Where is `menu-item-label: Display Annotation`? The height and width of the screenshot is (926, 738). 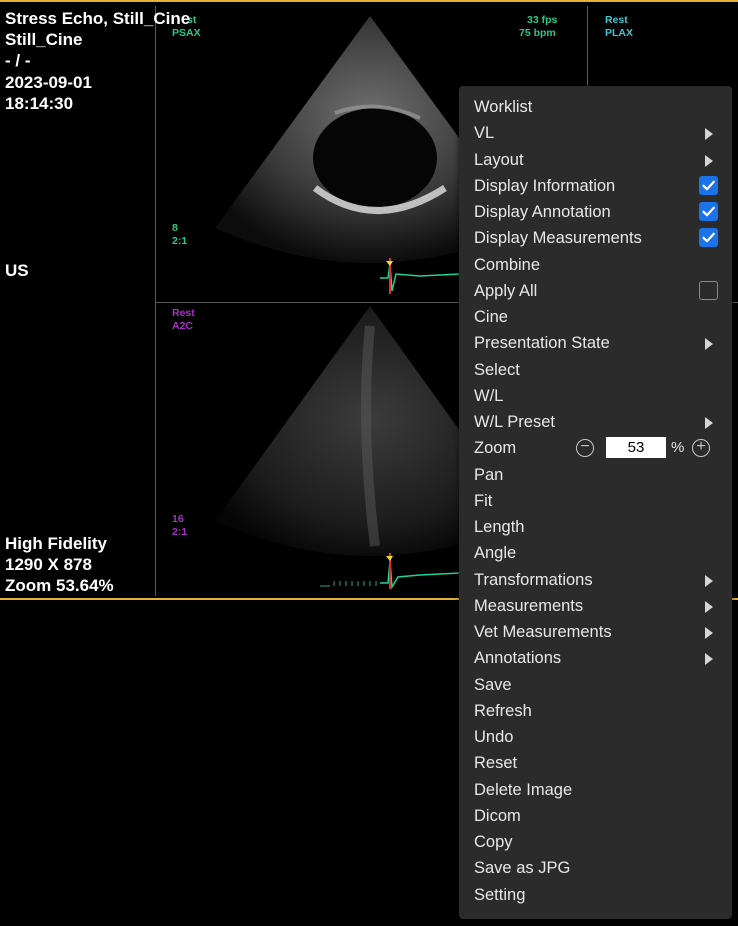
menu-item-label: Display Annotation is located at coordinates (542, 212).